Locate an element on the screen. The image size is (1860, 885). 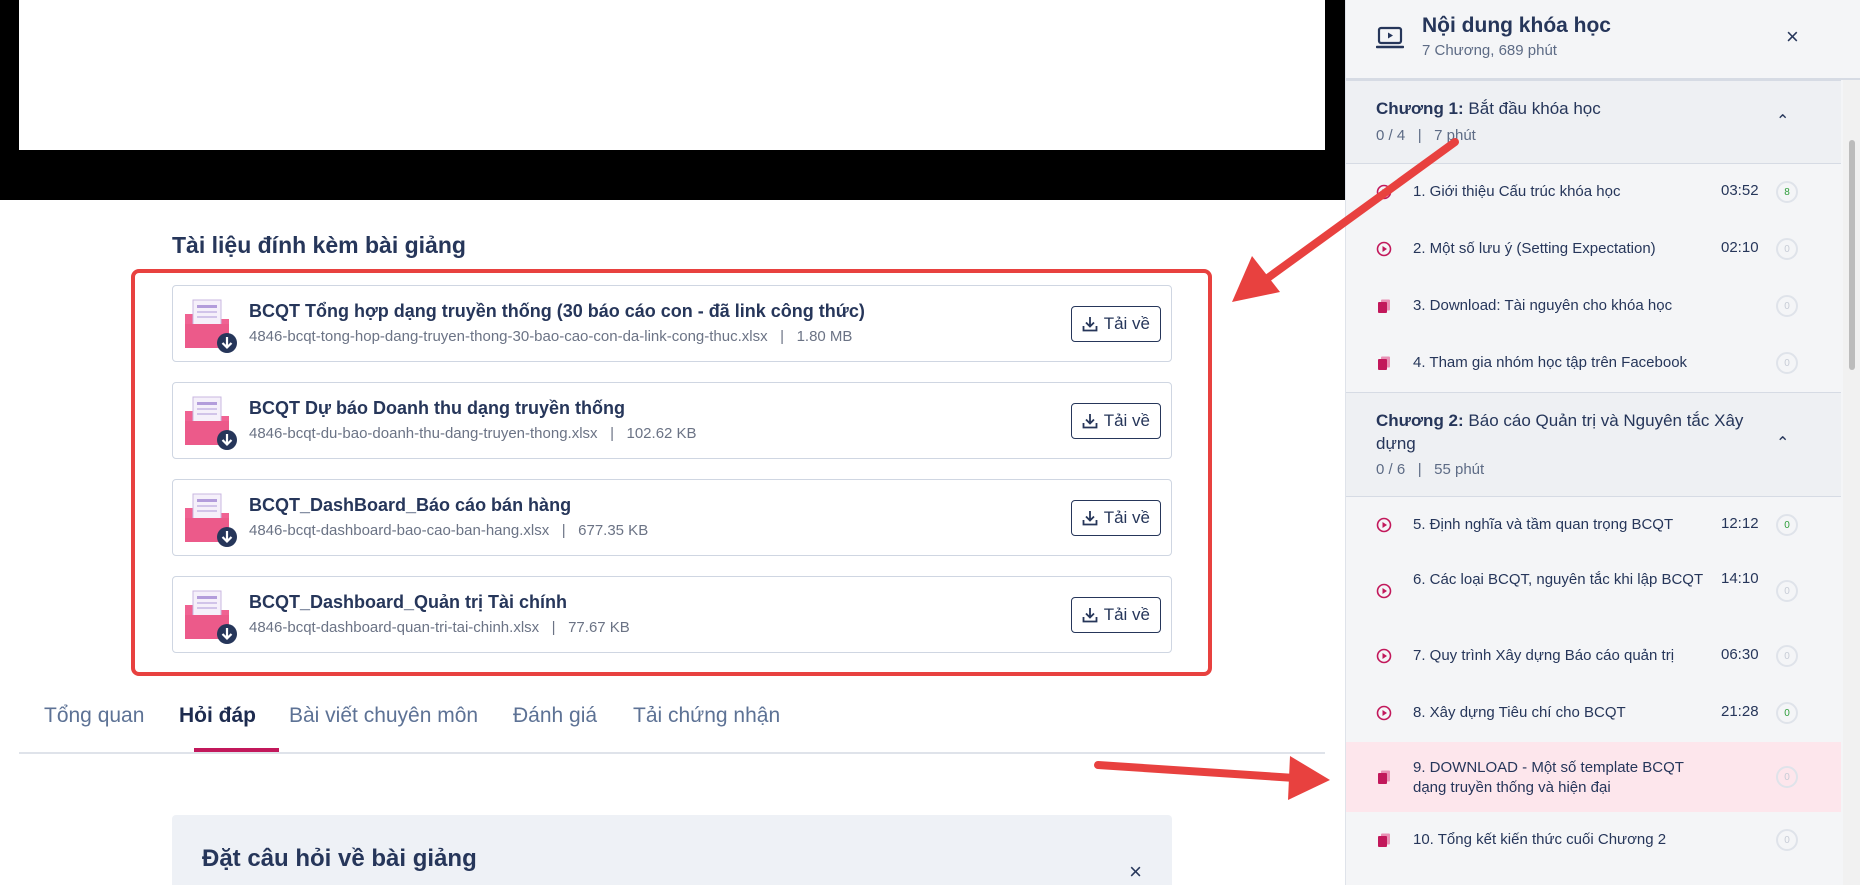
attachment-name: BCQT_Dashboard_Quản trị Tài chính is located at coordinates (408, 602).